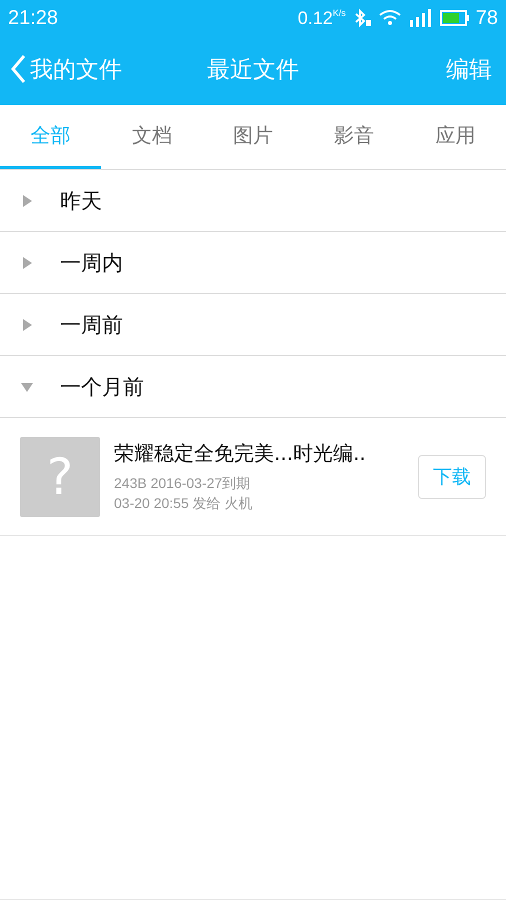 The height and width of the screenshot is (900, 506). Describe the element at coordinates (390, 18) in the screenshot. I see `wifi-icon` at that location.